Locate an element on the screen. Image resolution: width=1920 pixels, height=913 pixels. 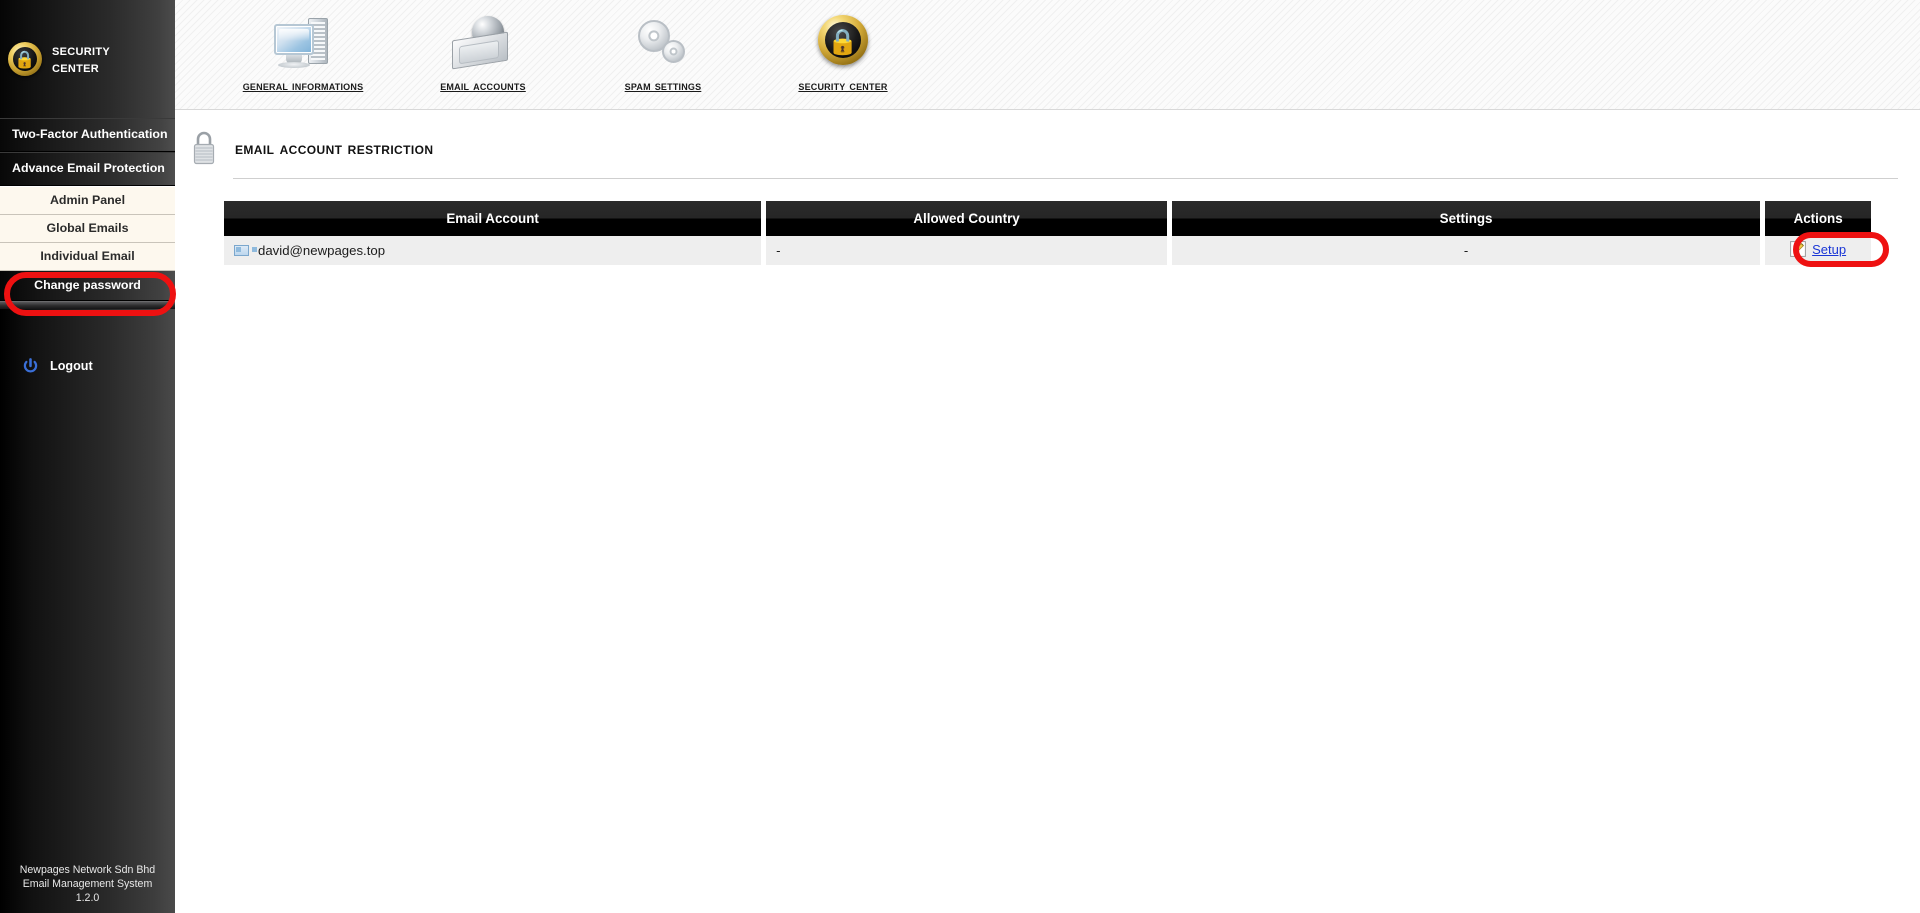
column-header-actions: Actions is located at coordinates (1818, 218).